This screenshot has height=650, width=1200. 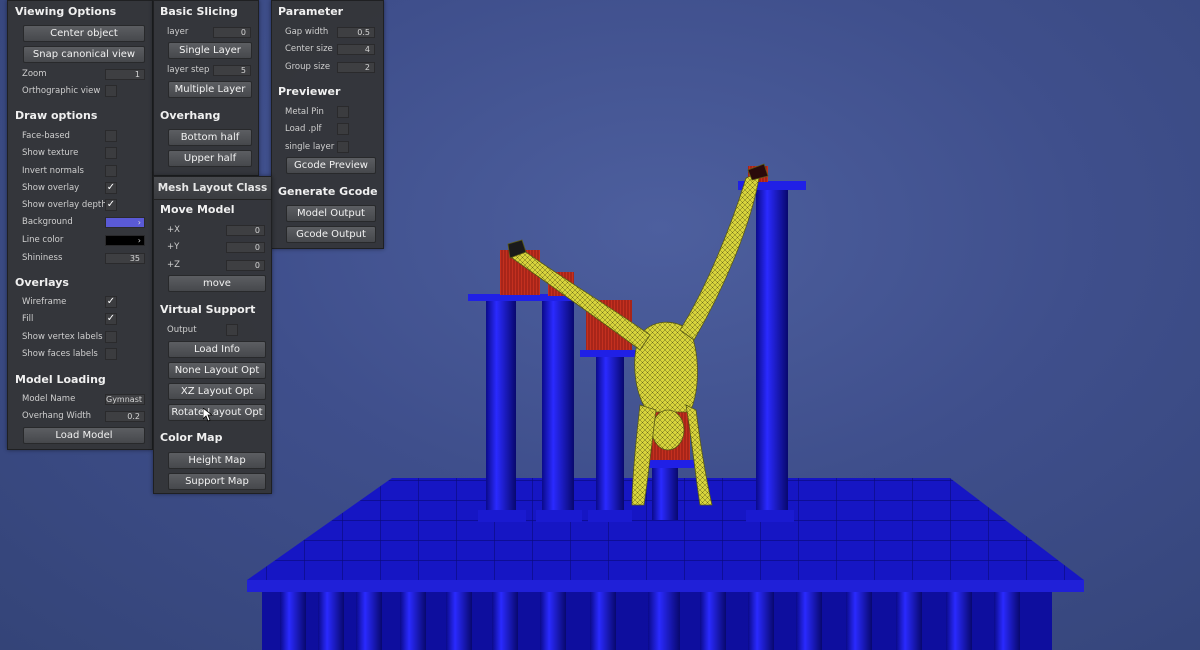 What do you see at coordinates (199, 11) in the screenshot?
I see `basic-slicing-title: Basic Slicing` at bounding box center [199, 11].